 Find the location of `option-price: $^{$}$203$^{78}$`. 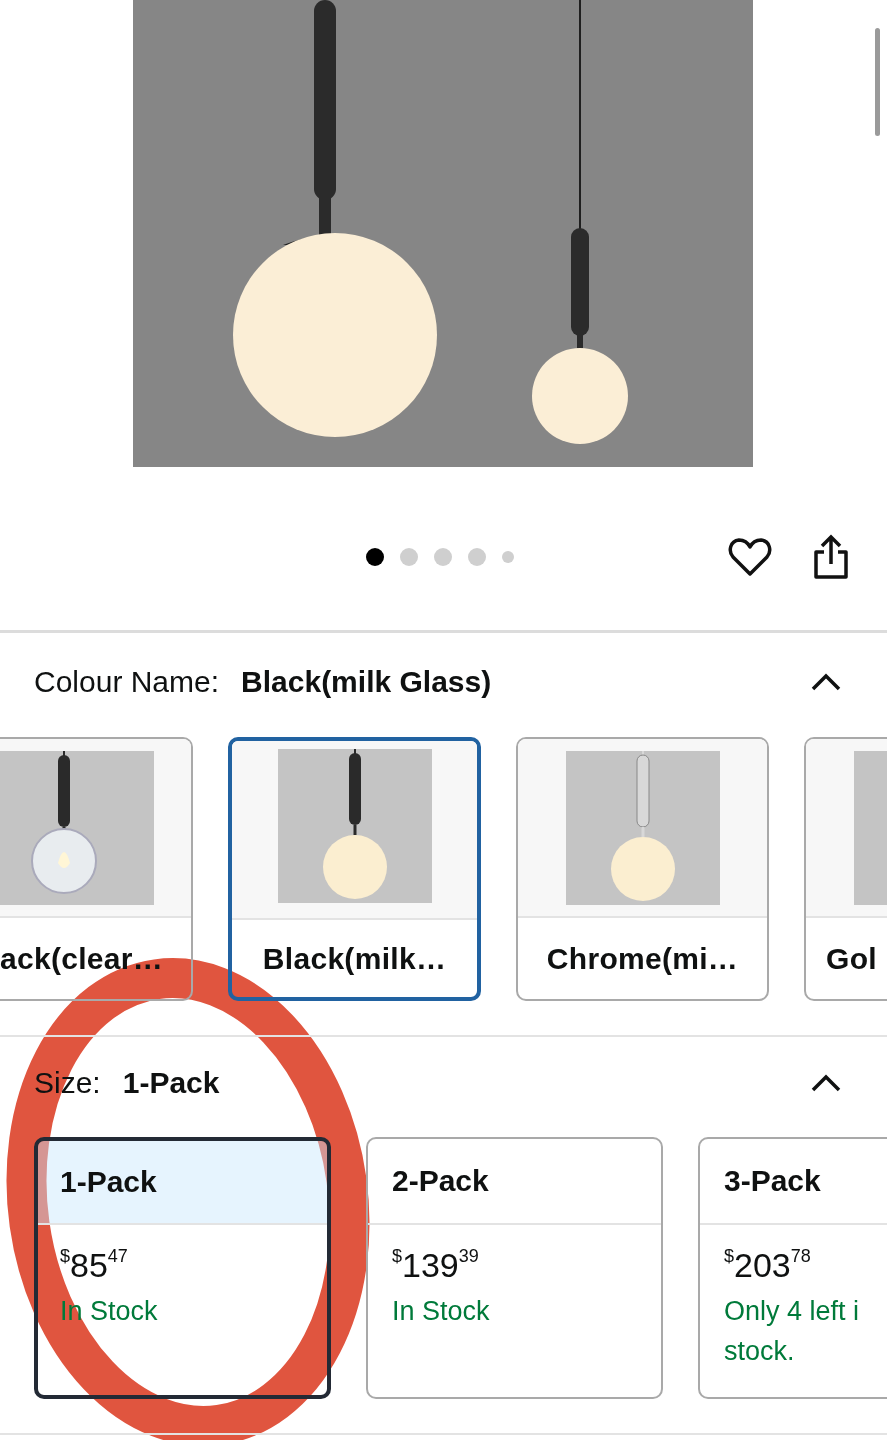

option-price: $^{$}$203$^{78}$ is located at coordinates (768, 1265).